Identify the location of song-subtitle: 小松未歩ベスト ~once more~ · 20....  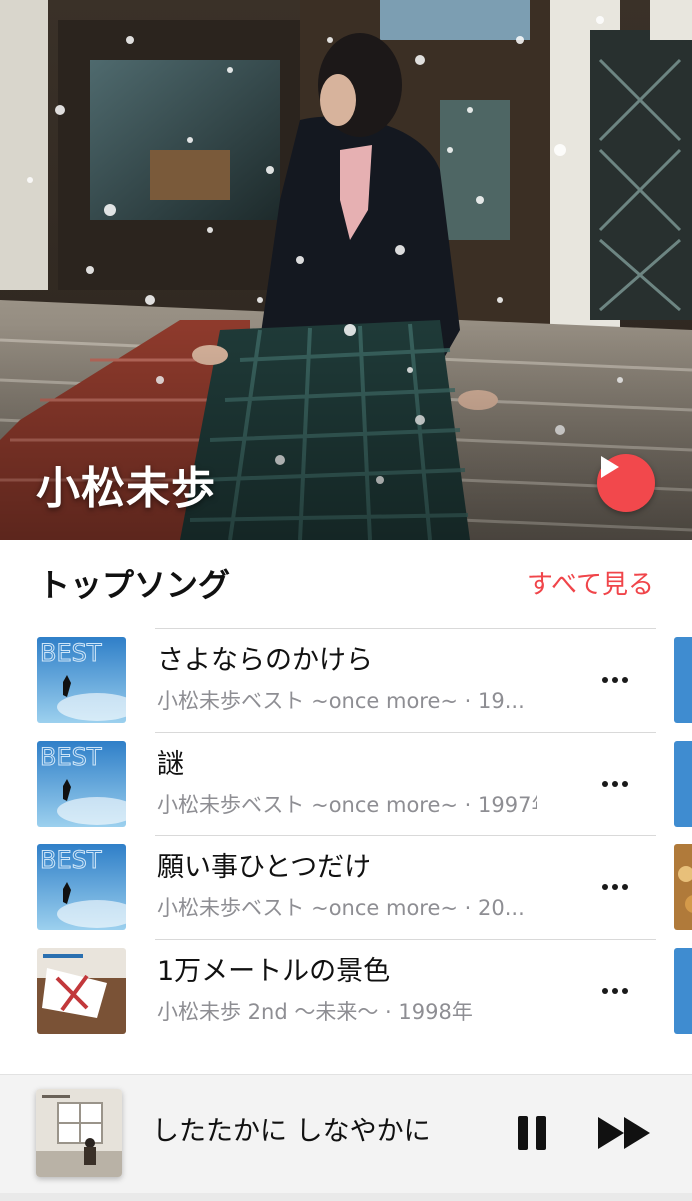
(341, 908).